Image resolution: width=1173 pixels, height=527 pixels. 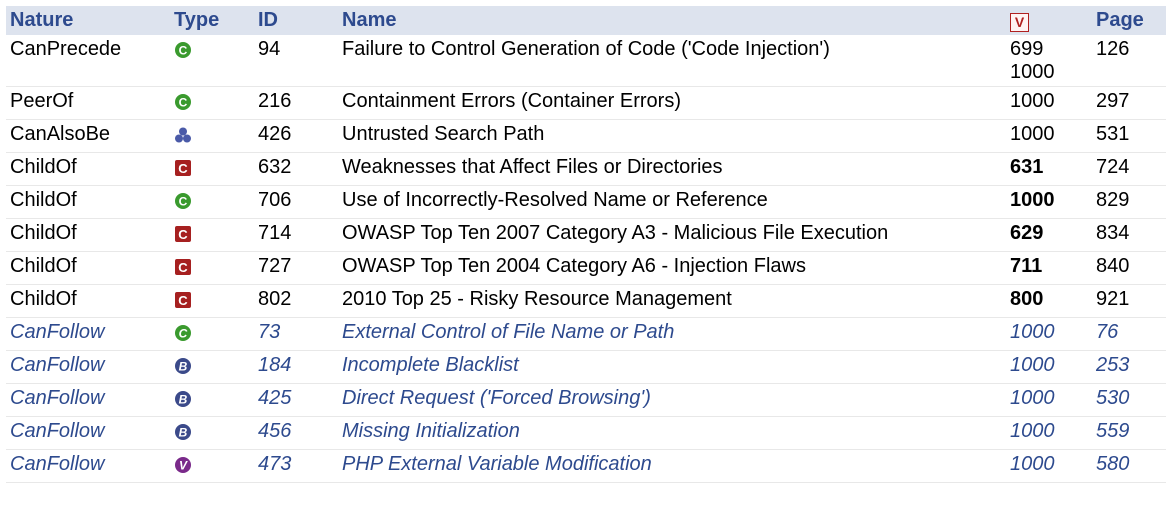 I want to click on header-id: ID, so click(x=296, y=20).